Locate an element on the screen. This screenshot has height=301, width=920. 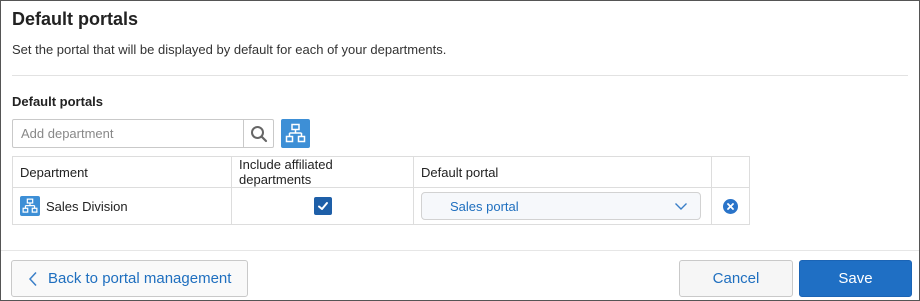
header-include-affiliated: Include affiliated departments is located at coordinates (322, 172).